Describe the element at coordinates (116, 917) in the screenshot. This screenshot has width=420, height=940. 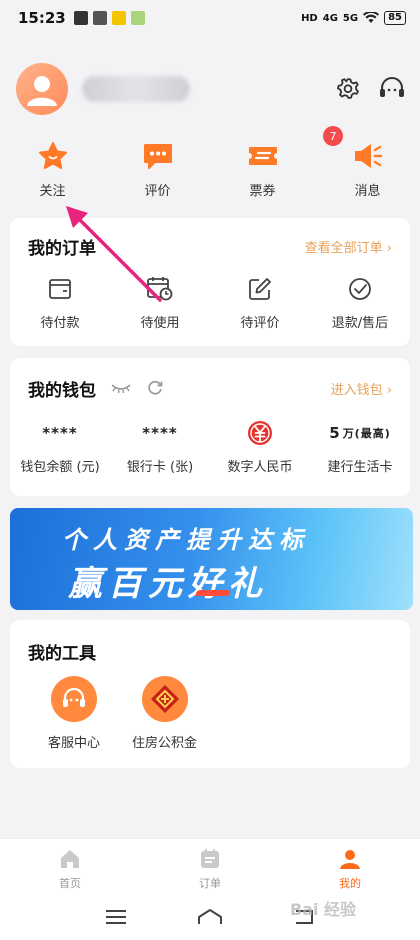
I see `menu-icon` at that location.